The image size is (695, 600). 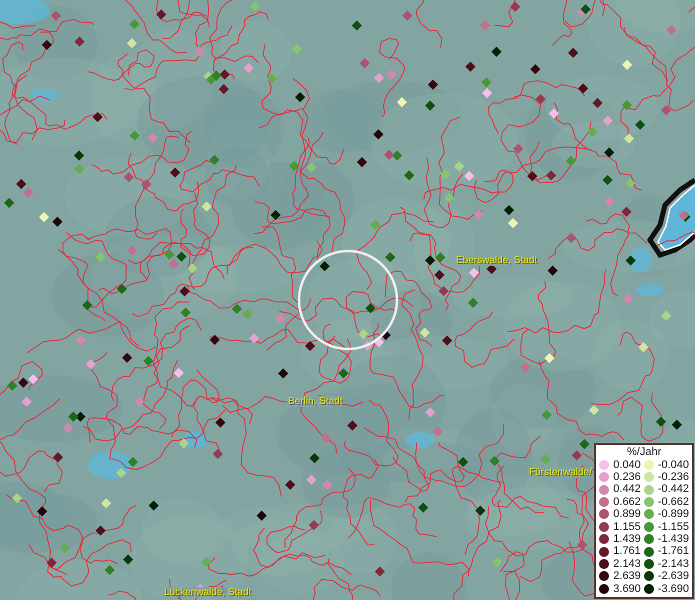 I want to click on legend-value: 1.761, so click(x=627, y=551).